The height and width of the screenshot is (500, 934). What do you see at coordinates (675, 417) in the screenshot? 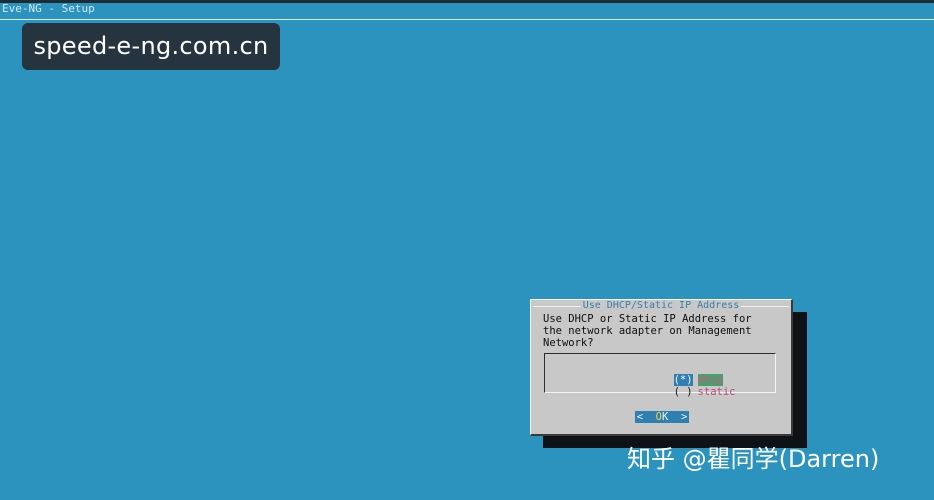
I see `ok-button-rest: K >` at bounding box center [675, 417].